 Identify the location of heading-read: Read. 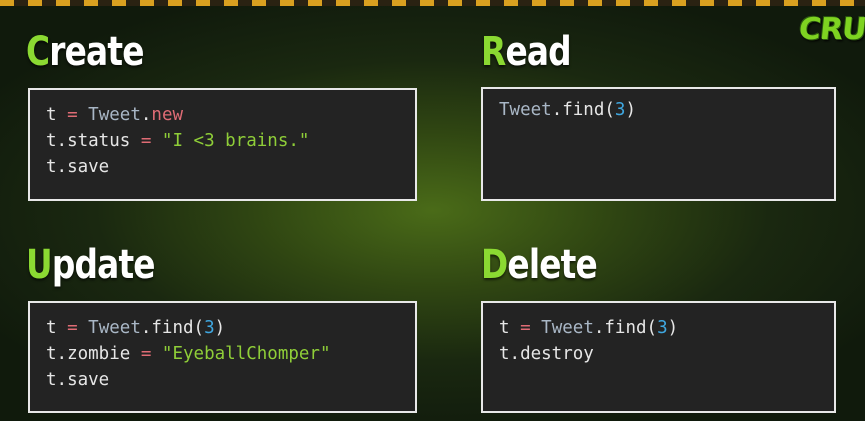
(526, 52).